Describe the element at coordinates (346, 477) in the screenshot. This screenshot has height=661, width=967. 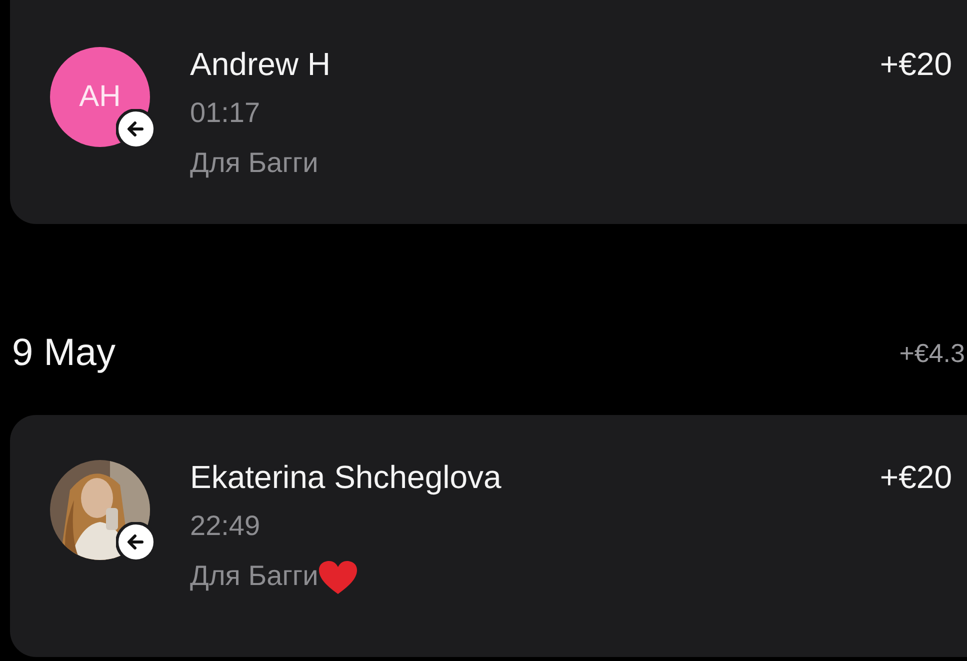
I see `sender-name: Ekaterina Shcheglova` at that location.